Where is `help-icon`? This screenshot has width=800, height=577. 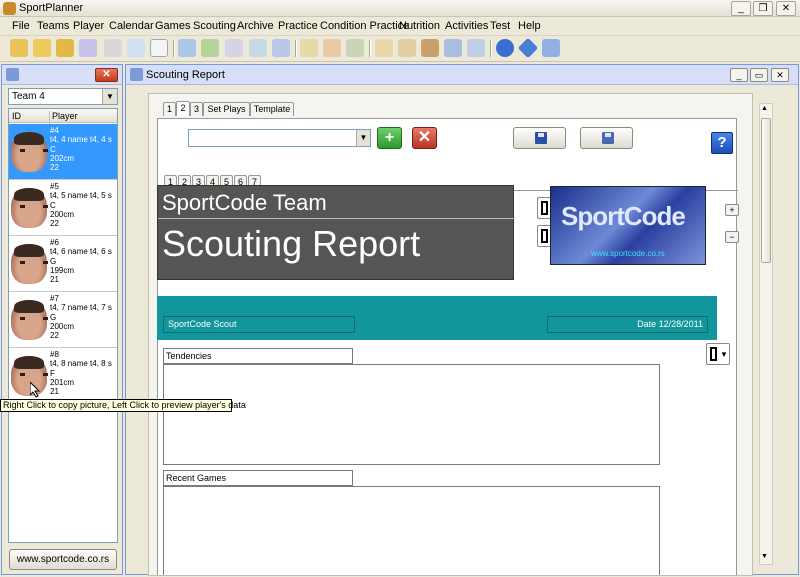 help-icon is located at coordinates (505, 48).